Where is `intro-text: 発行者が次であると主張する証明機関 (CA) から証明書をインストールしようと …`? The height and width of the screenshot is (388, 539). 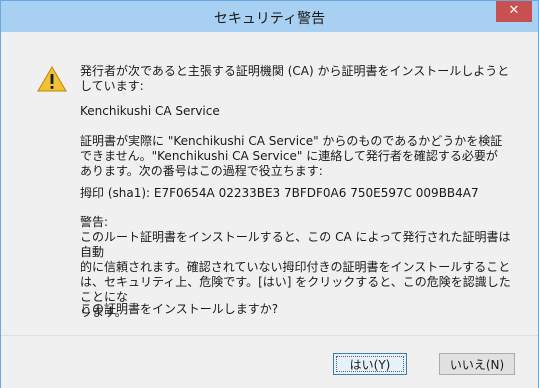 intro-text: 発行者が次であると主張する証明機関 (CA) から証明書をインストールしようと … is located at coordinates (295, 78).